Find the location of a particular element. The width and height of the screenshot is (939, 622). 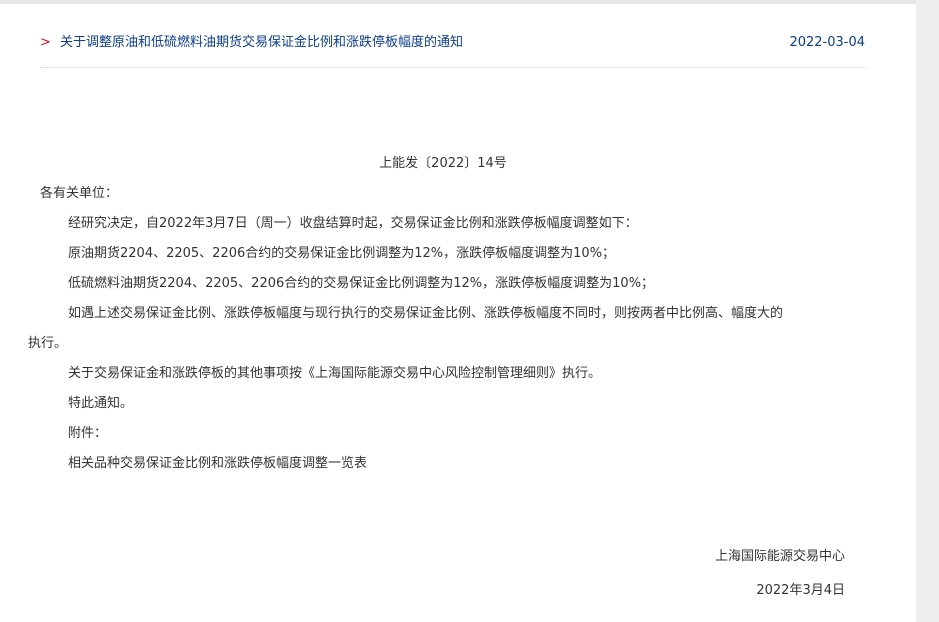

chevron-right-icon: > is located at coordinates (45, 42).